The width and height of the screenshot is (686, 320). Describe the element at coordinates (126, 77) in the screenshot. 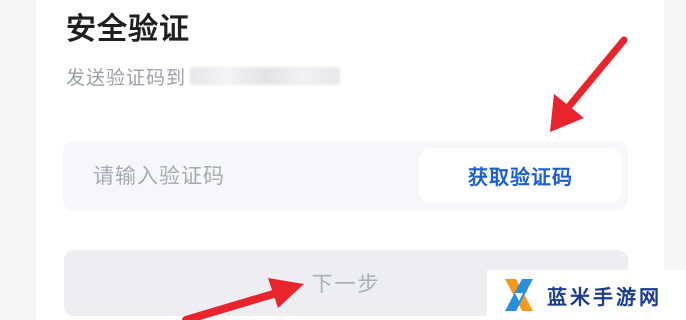

I see `subtitle-text: 发送验证码到` at that location.